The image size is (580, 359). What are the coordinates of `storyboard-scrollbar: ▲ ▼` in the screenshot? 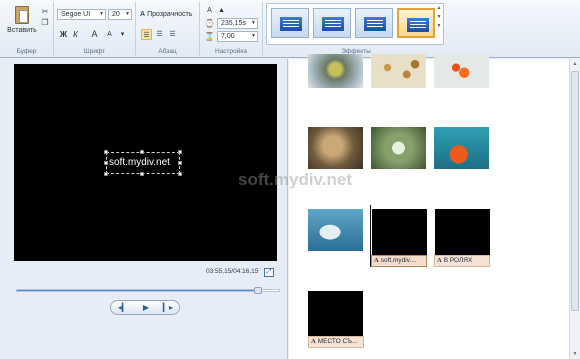 It's located at (574, 209).